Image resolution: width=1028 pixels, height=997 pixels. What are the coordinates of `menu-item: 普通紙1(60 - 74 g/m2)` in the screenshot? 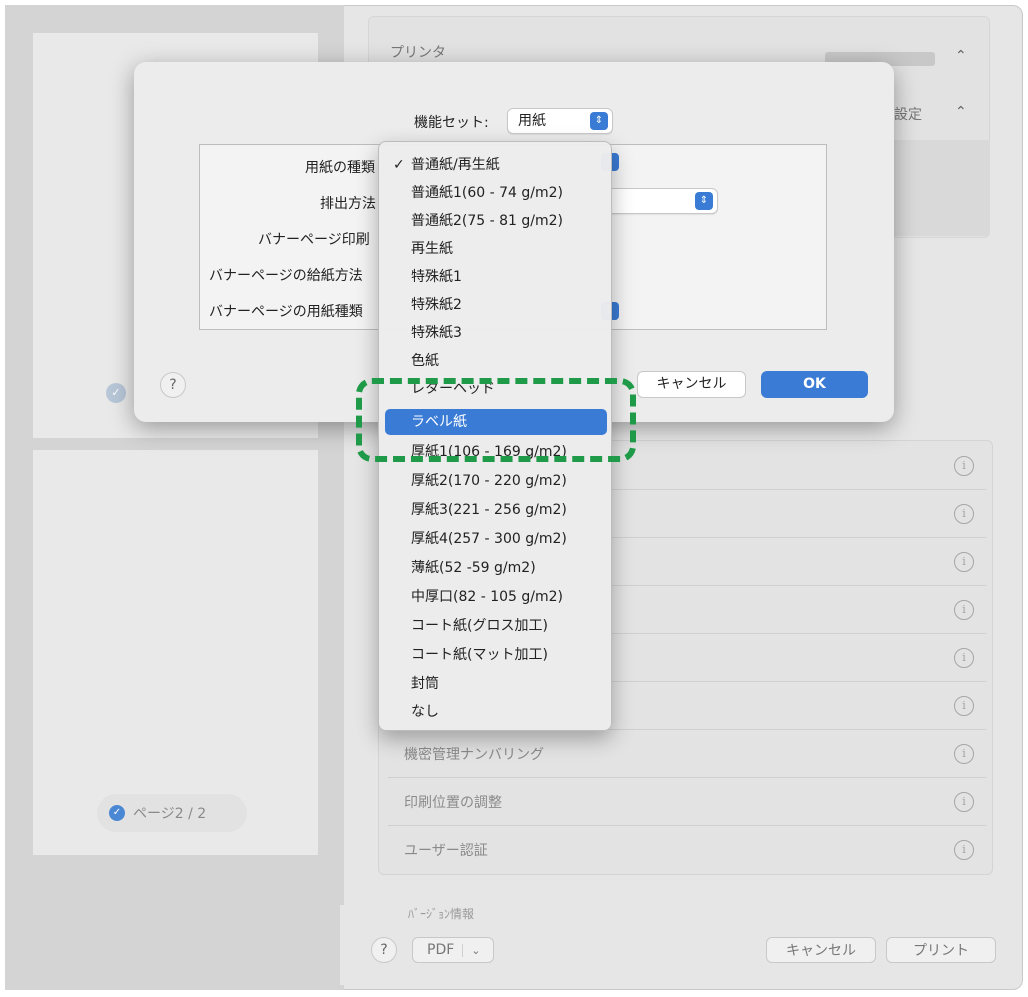 It's located at (496, 193).